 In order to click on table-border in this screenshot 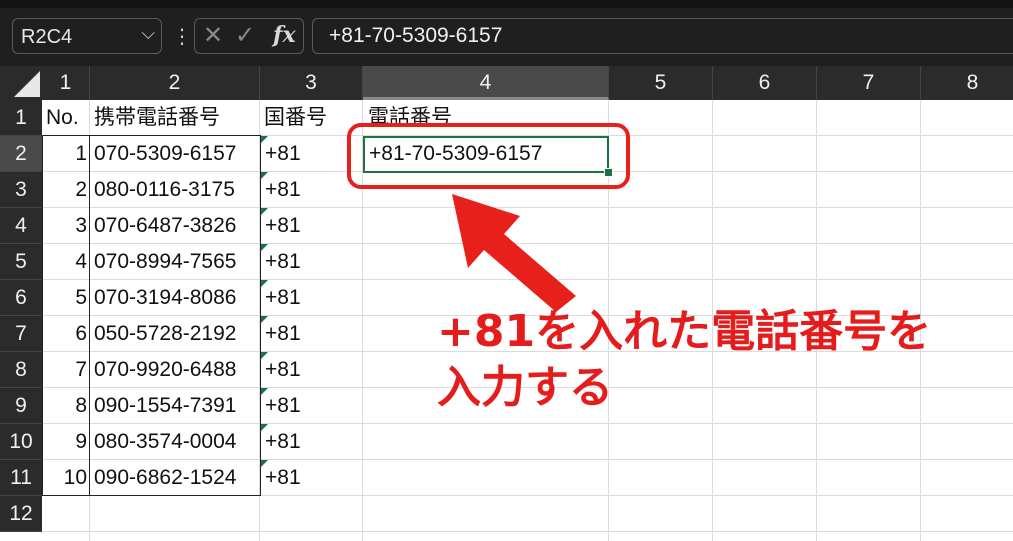, I will do `click(151, 315)`.